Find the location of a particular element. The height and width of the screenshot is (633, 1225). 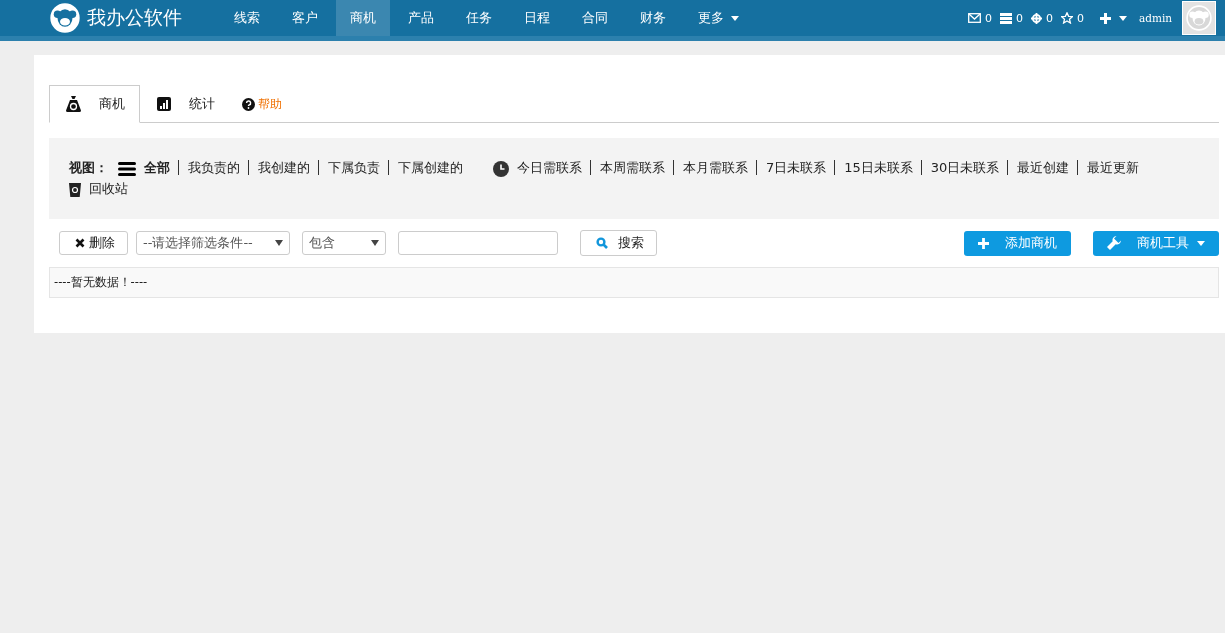

views-label: 视图： is located at coordinates (88, 167).